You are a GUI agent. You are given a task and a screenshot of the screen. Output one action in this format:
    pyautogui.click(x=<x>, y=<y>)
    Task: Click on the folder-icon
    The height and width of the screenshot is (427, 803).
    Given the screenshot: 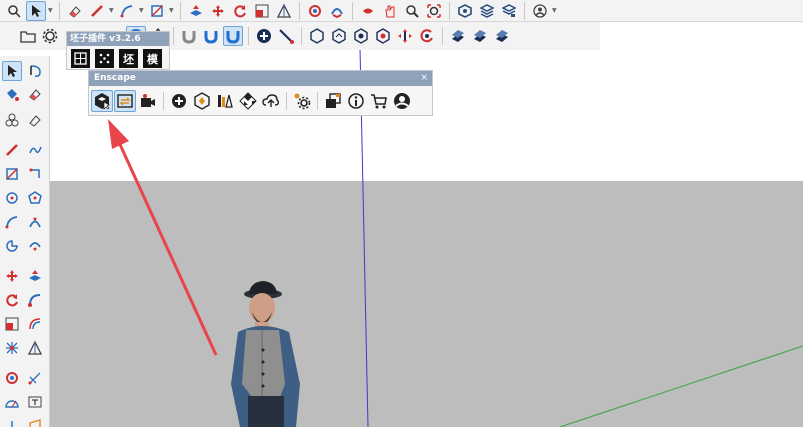 What is the action you would take?
    pyautogui.click(x=28, y=36)
    